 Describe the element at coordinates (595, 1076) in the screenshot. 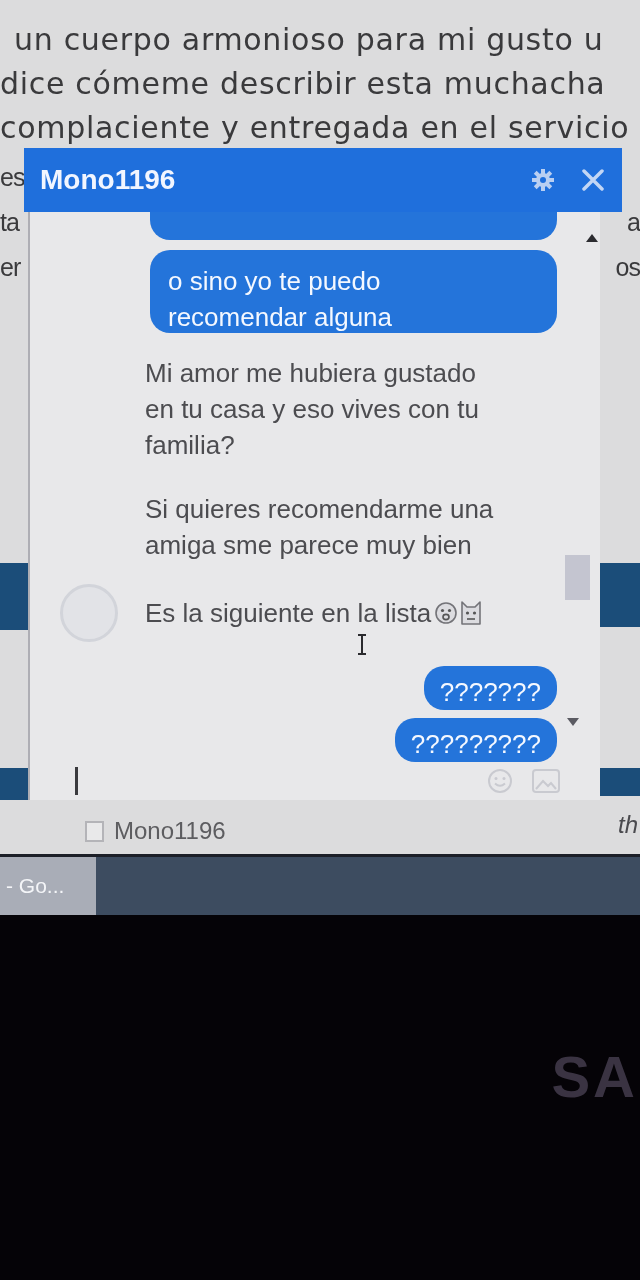

I see `brand-logo: SA` at that location.